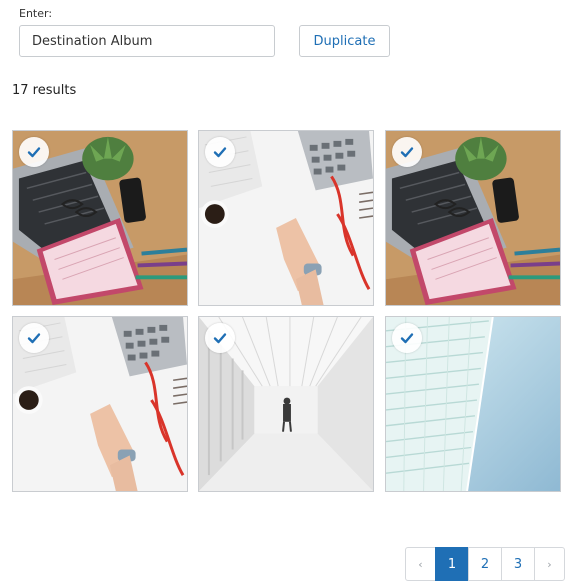 This screenshot has width=577, height=585. I want to click on chevron-right-icon: ›, so click(549, 564).